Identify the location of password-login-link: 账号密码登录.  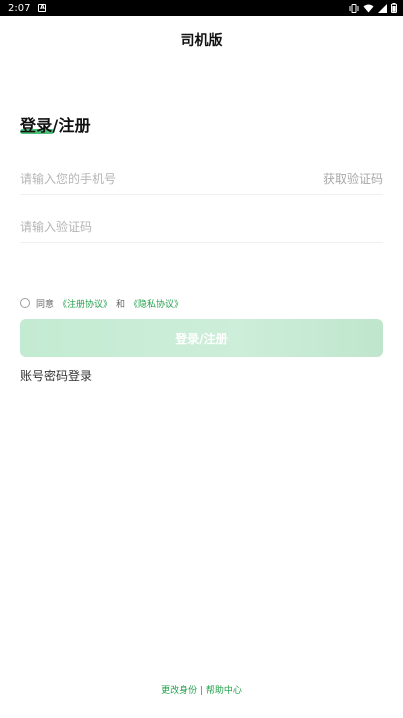
(56, 375).